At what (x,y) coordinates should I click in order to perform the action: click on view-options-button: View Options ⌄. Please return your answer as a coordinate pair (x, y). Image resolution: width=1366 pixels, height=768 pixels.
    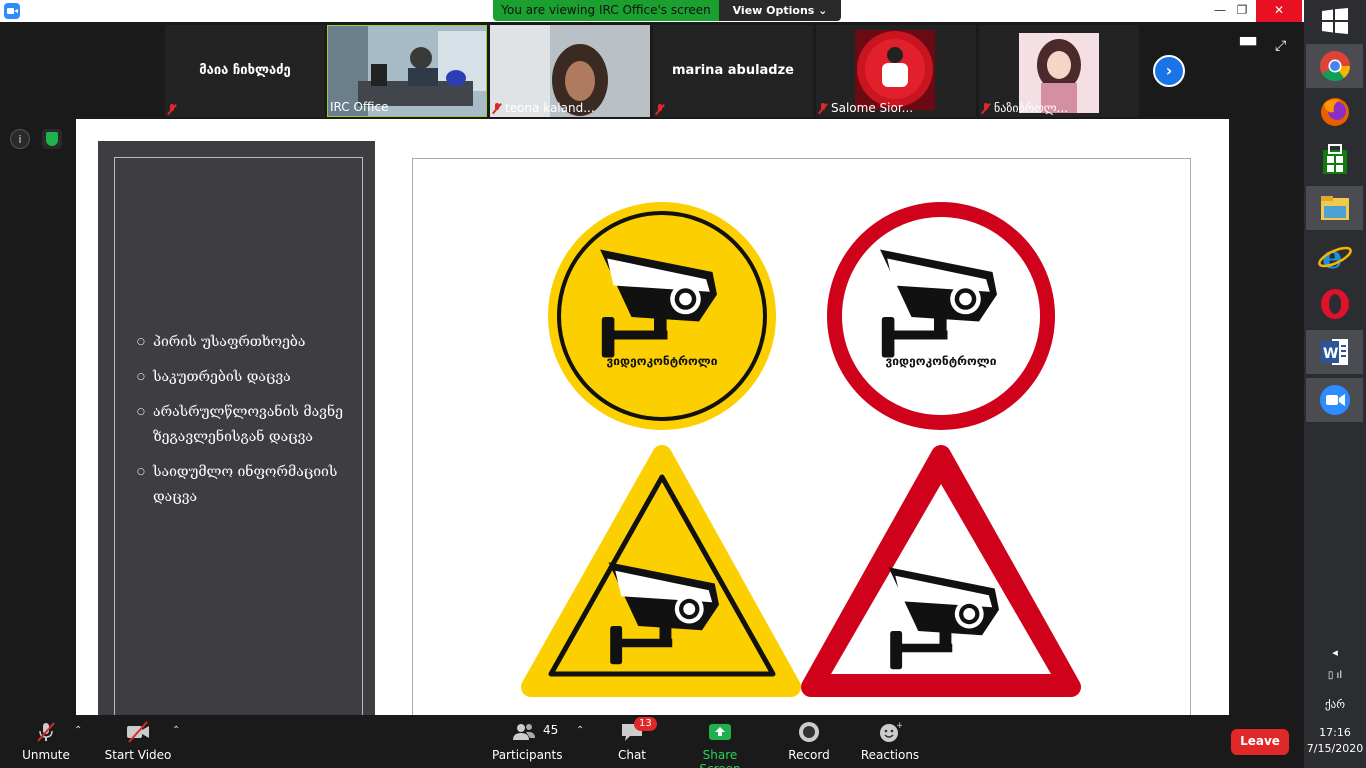
    Looking at the image, I should click on (780, 10).